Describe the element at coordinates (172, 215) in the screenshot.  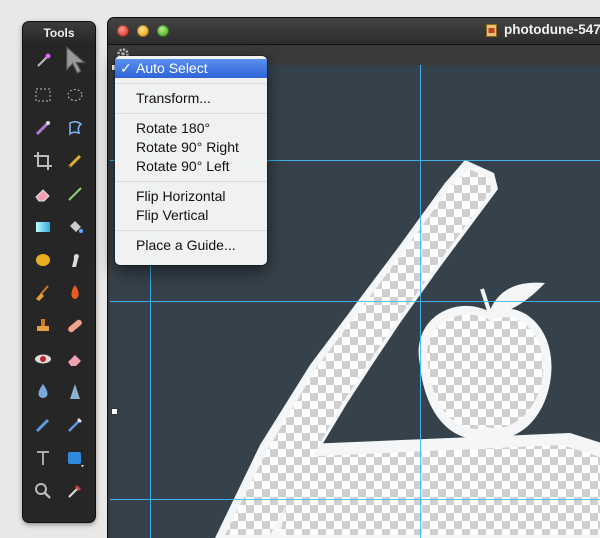
I see `menu-item-label: Flip Vertical` at that location.